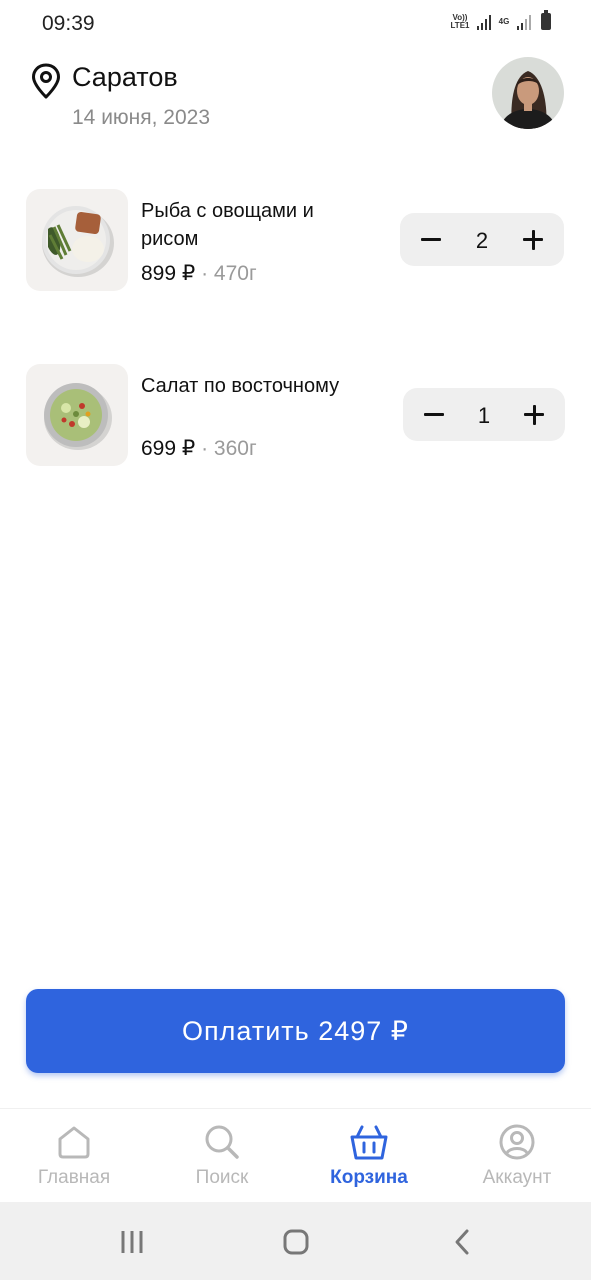 This screenshot has height=1280, width=591. I want to click on tab-label: Главная, so click(74, 1177).